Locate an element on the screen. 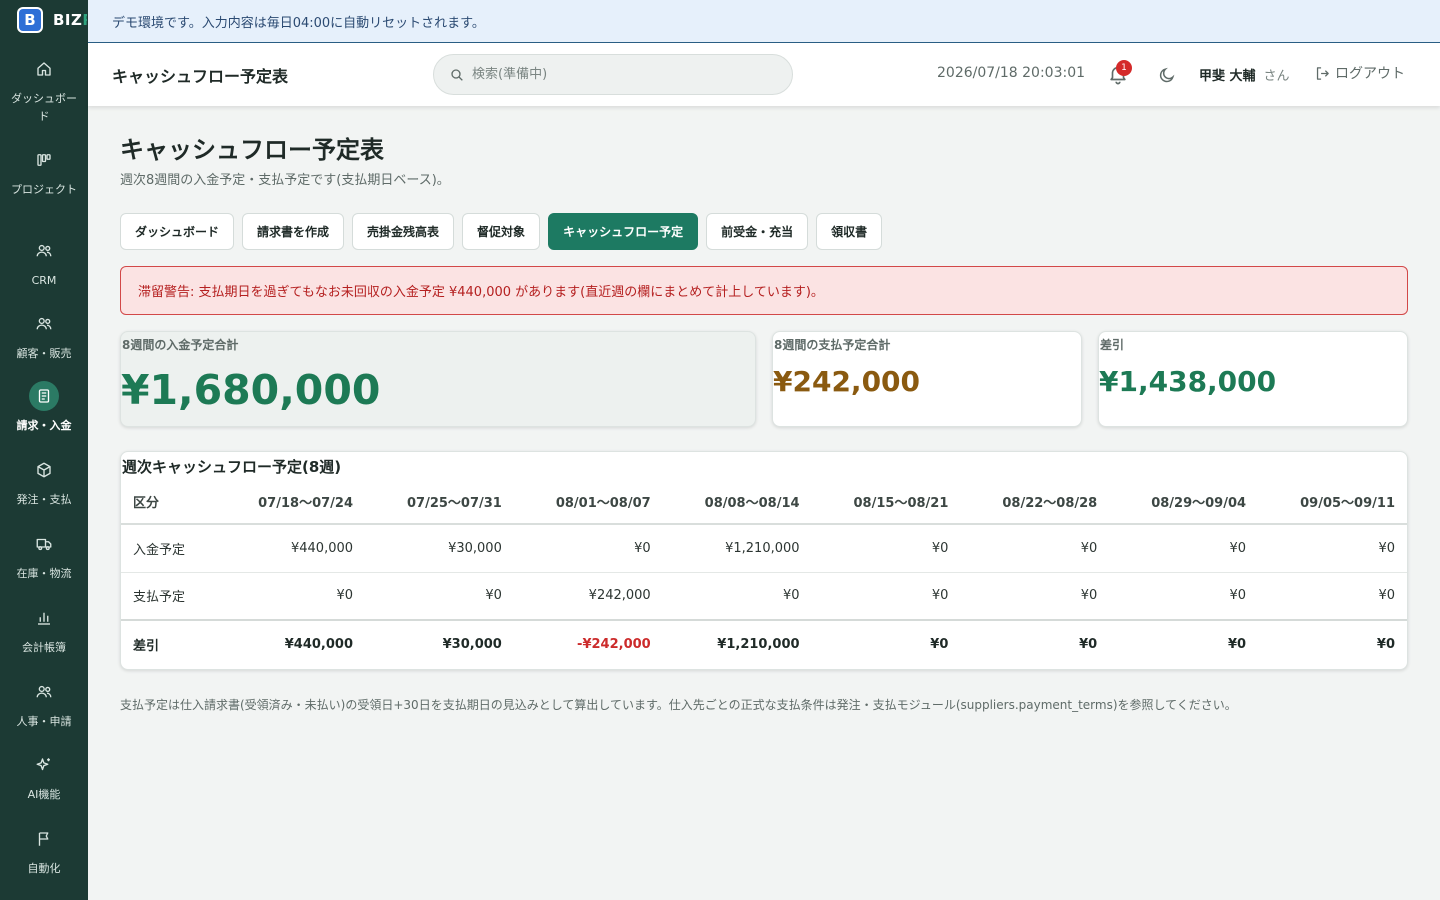 This screenshot has height=900, width=1440. logout-icon is located at coordinates (1322, 73).